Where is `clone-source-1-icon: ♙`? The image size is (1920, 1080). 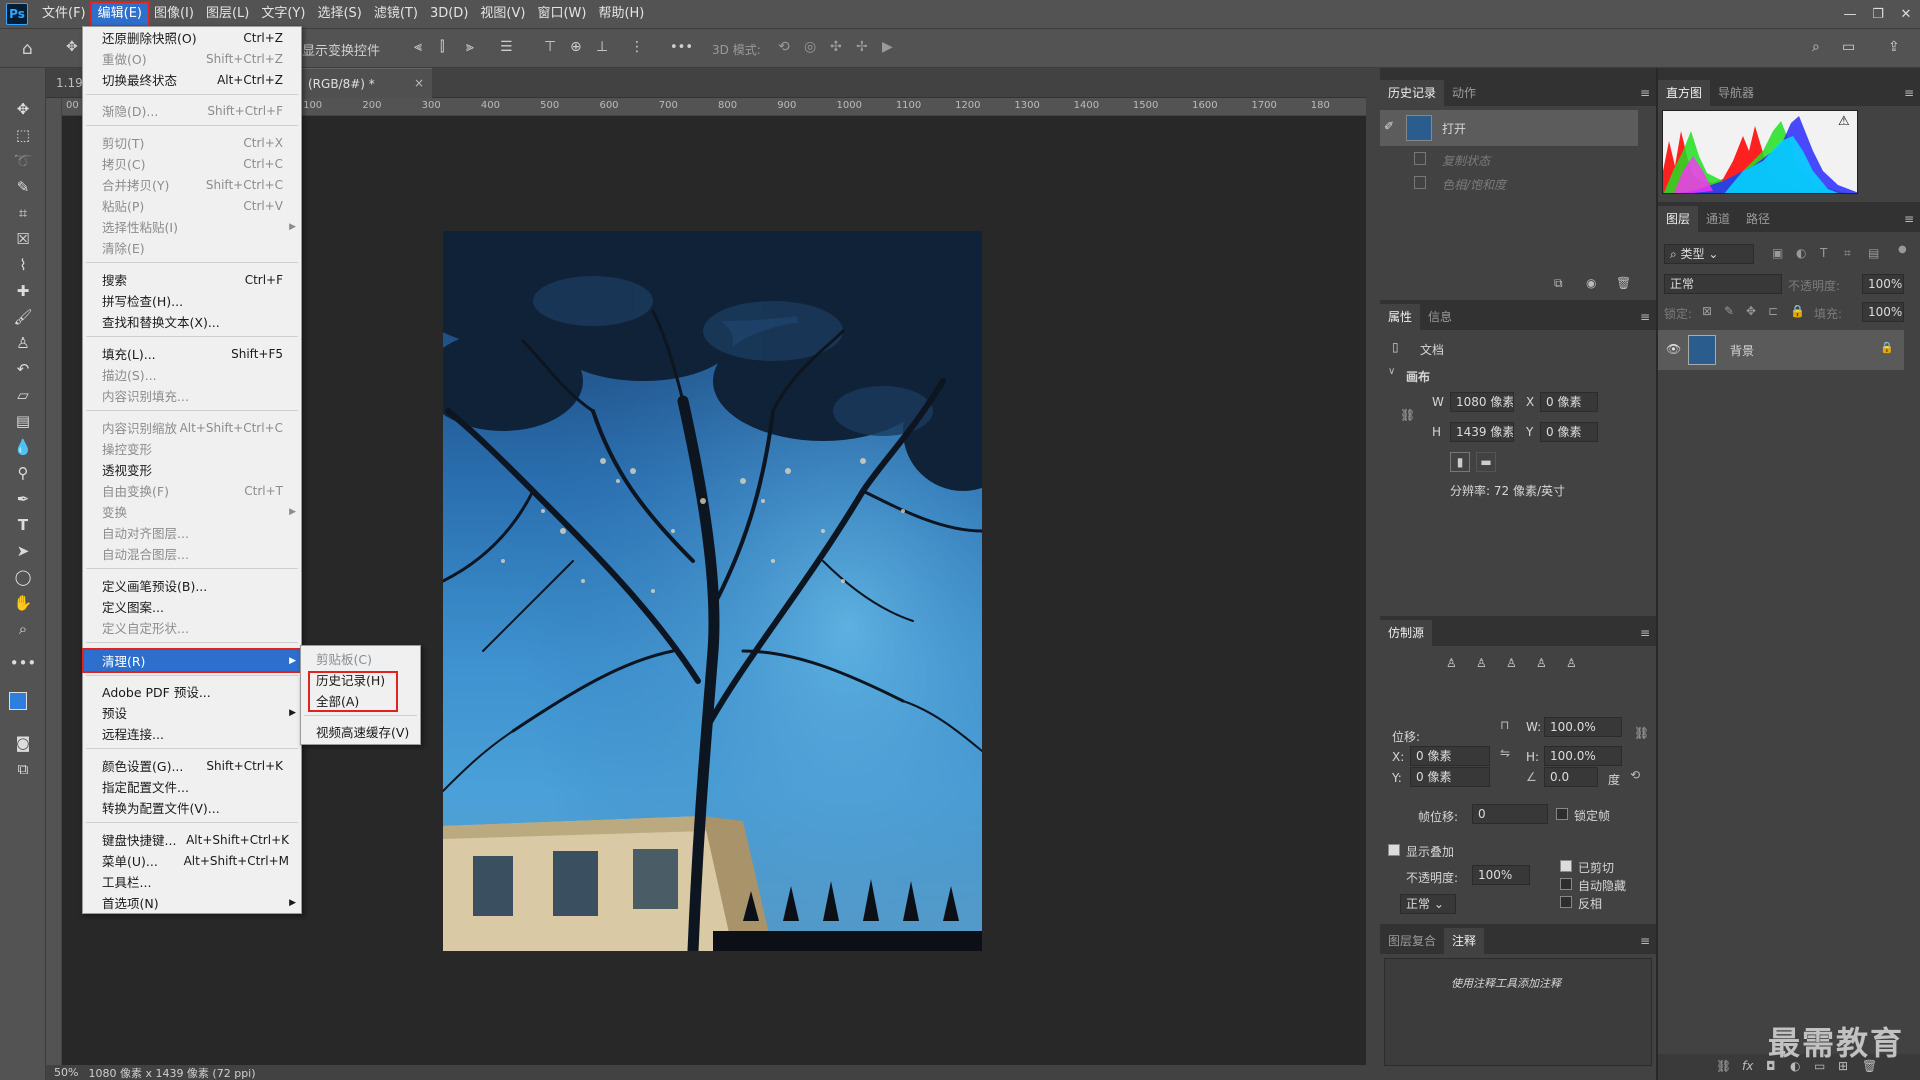
clone-source-1-icon: ♙ is located at coordinates (1451, 663).